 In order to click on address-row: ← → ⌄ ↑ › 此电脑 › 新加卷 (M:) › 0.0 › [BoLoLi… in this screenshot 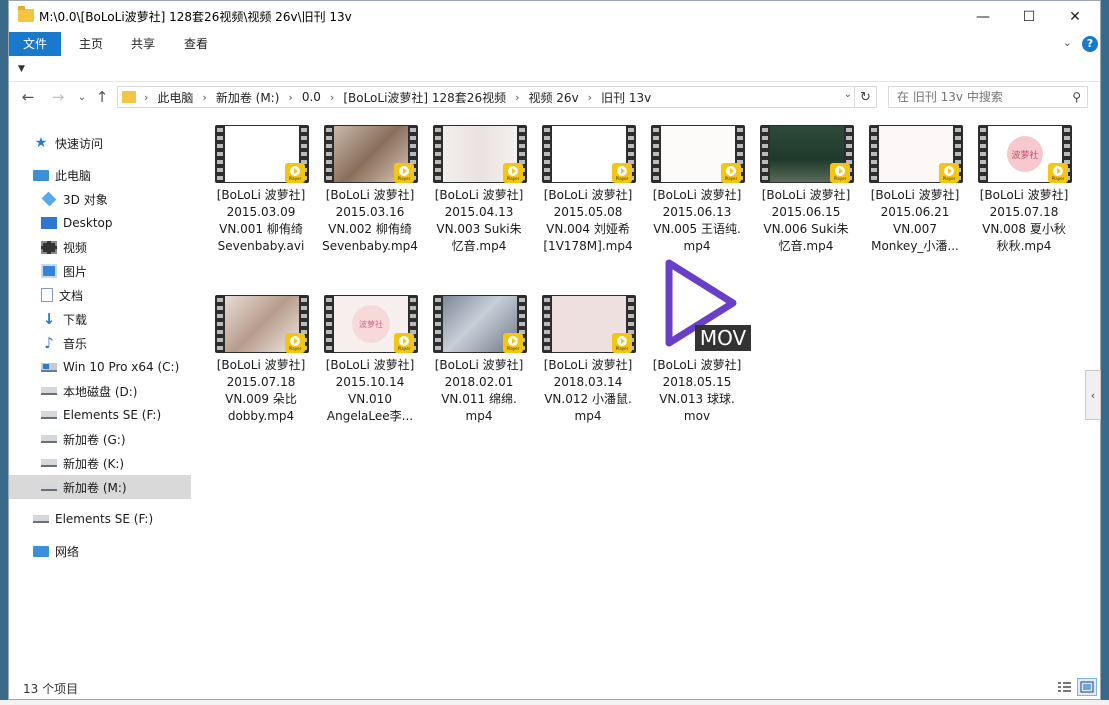, I will do `click(554, 97)`.